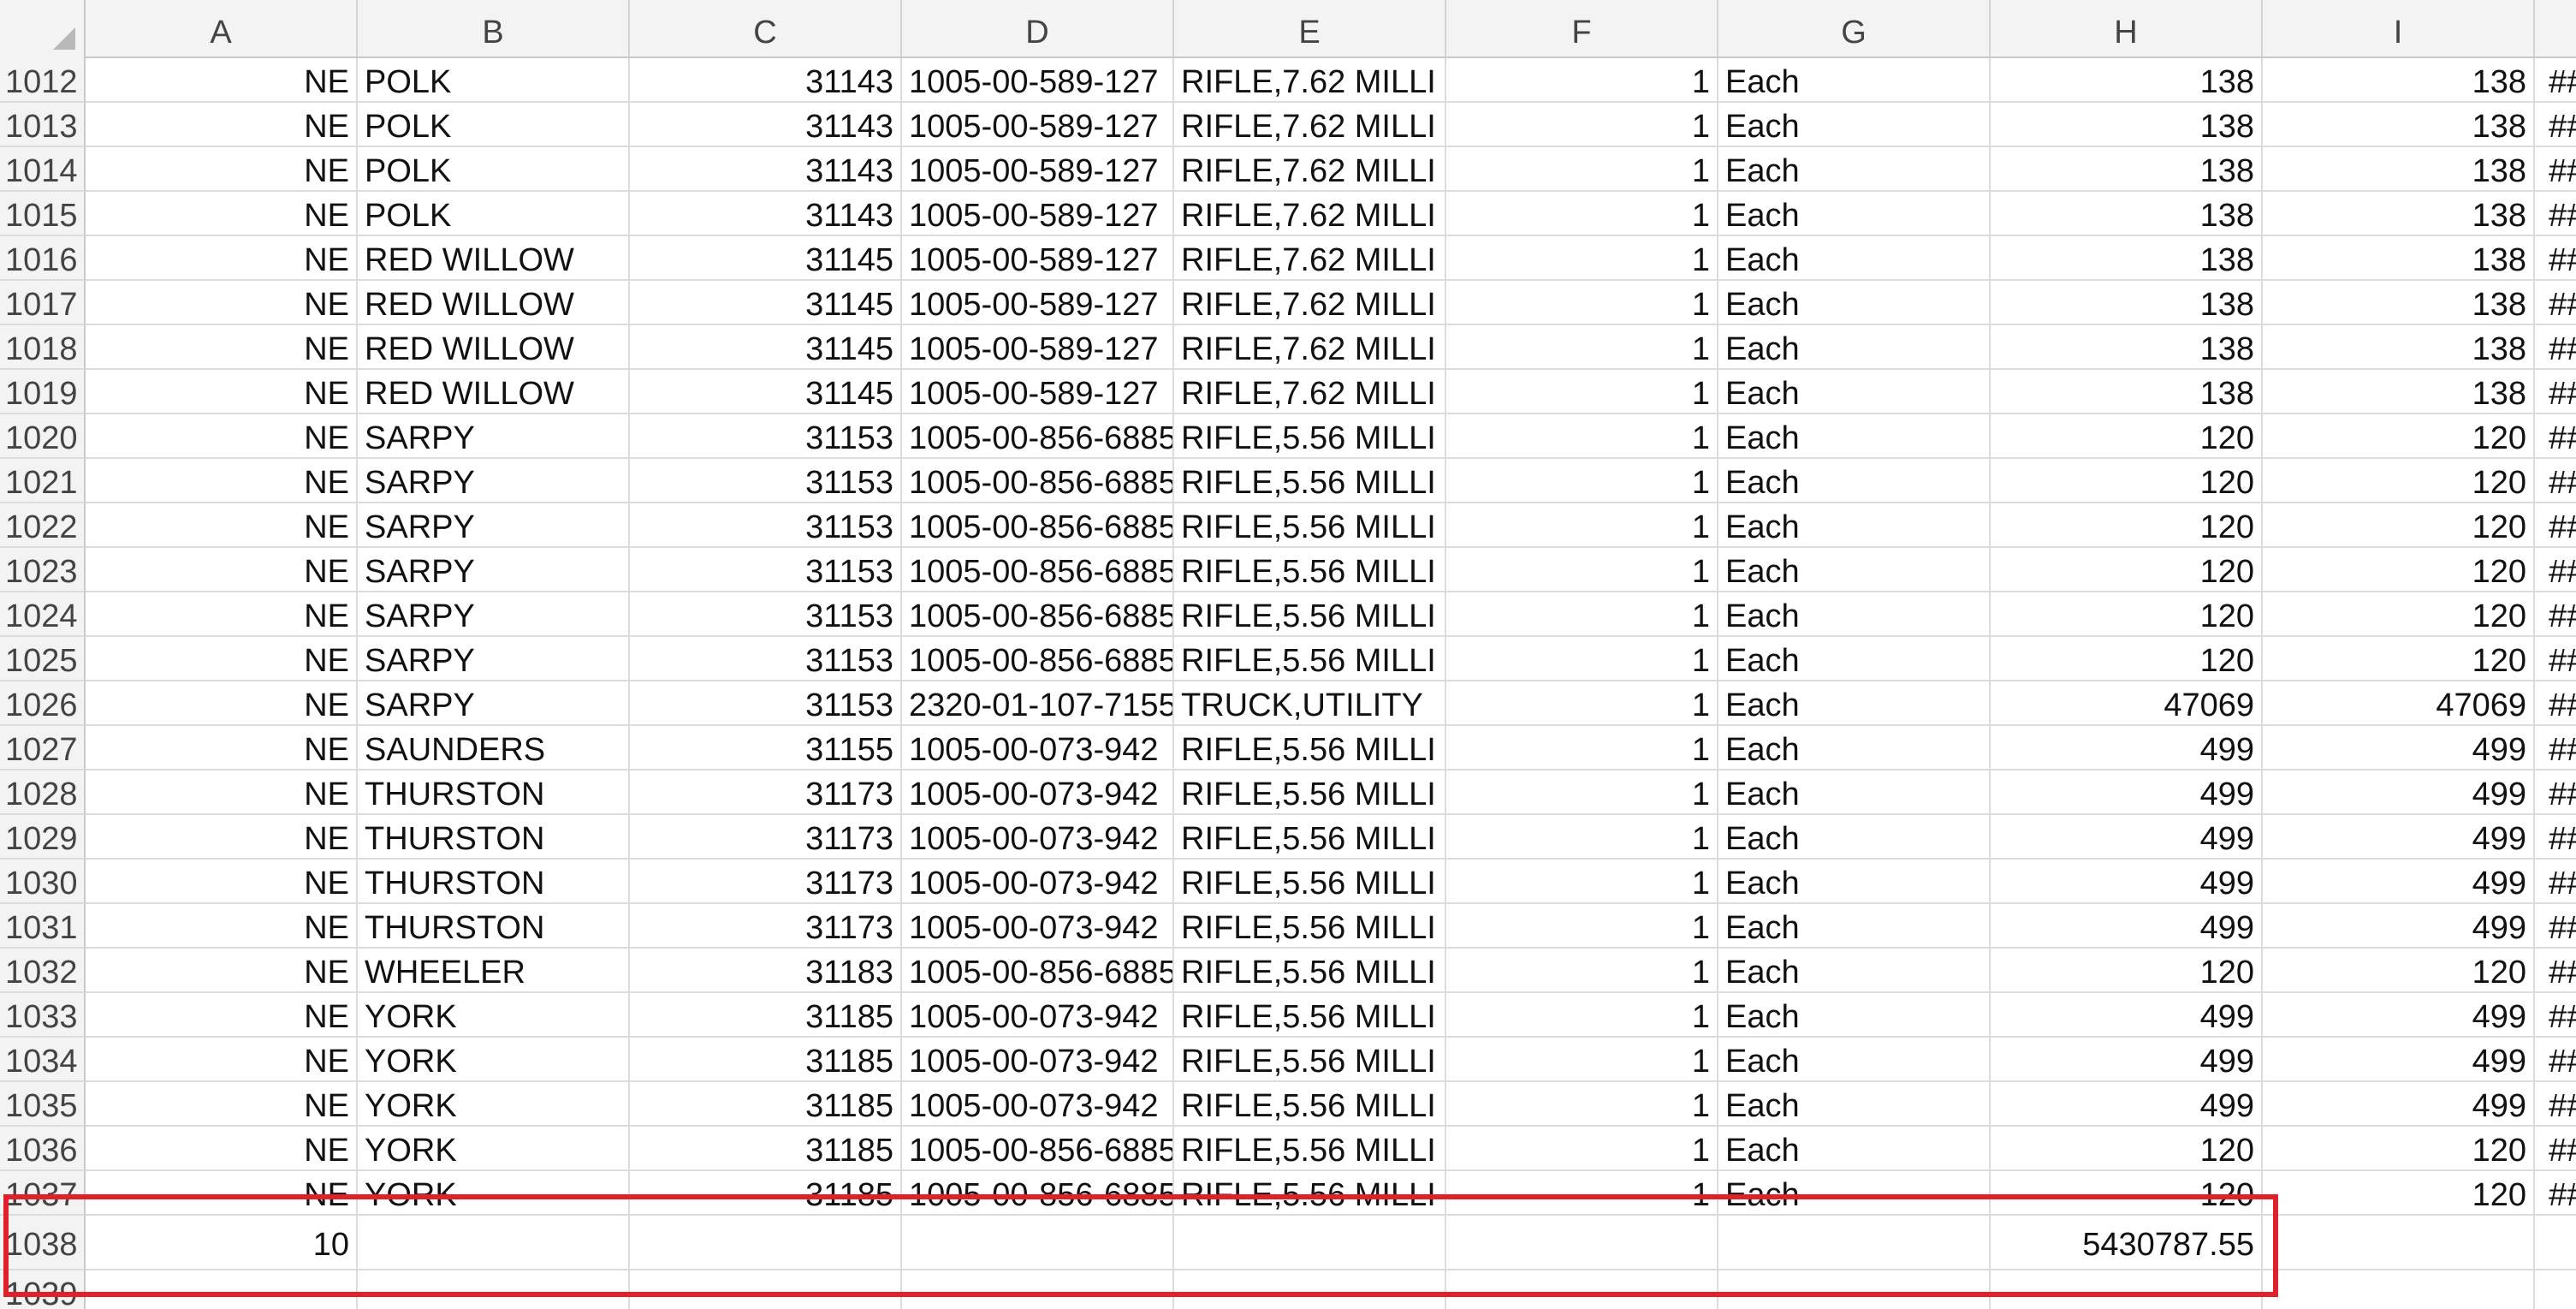  Describe the element at coordinates (2399, 838) in the screenshot. I see `cell-i: 499` at that location.